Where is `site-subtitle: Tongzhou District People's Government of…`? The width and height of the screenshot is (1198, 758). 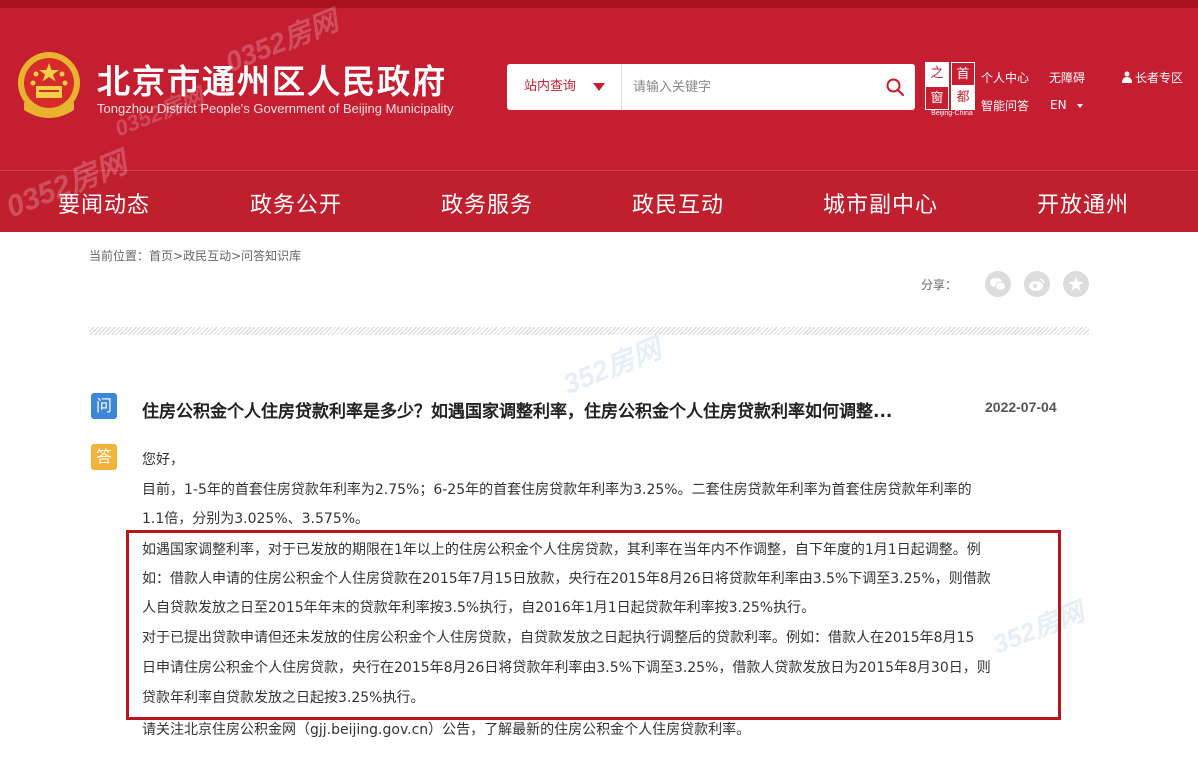 site-subtitle: Tongzhou District People's Government of… is located at coordinates (275, 108).